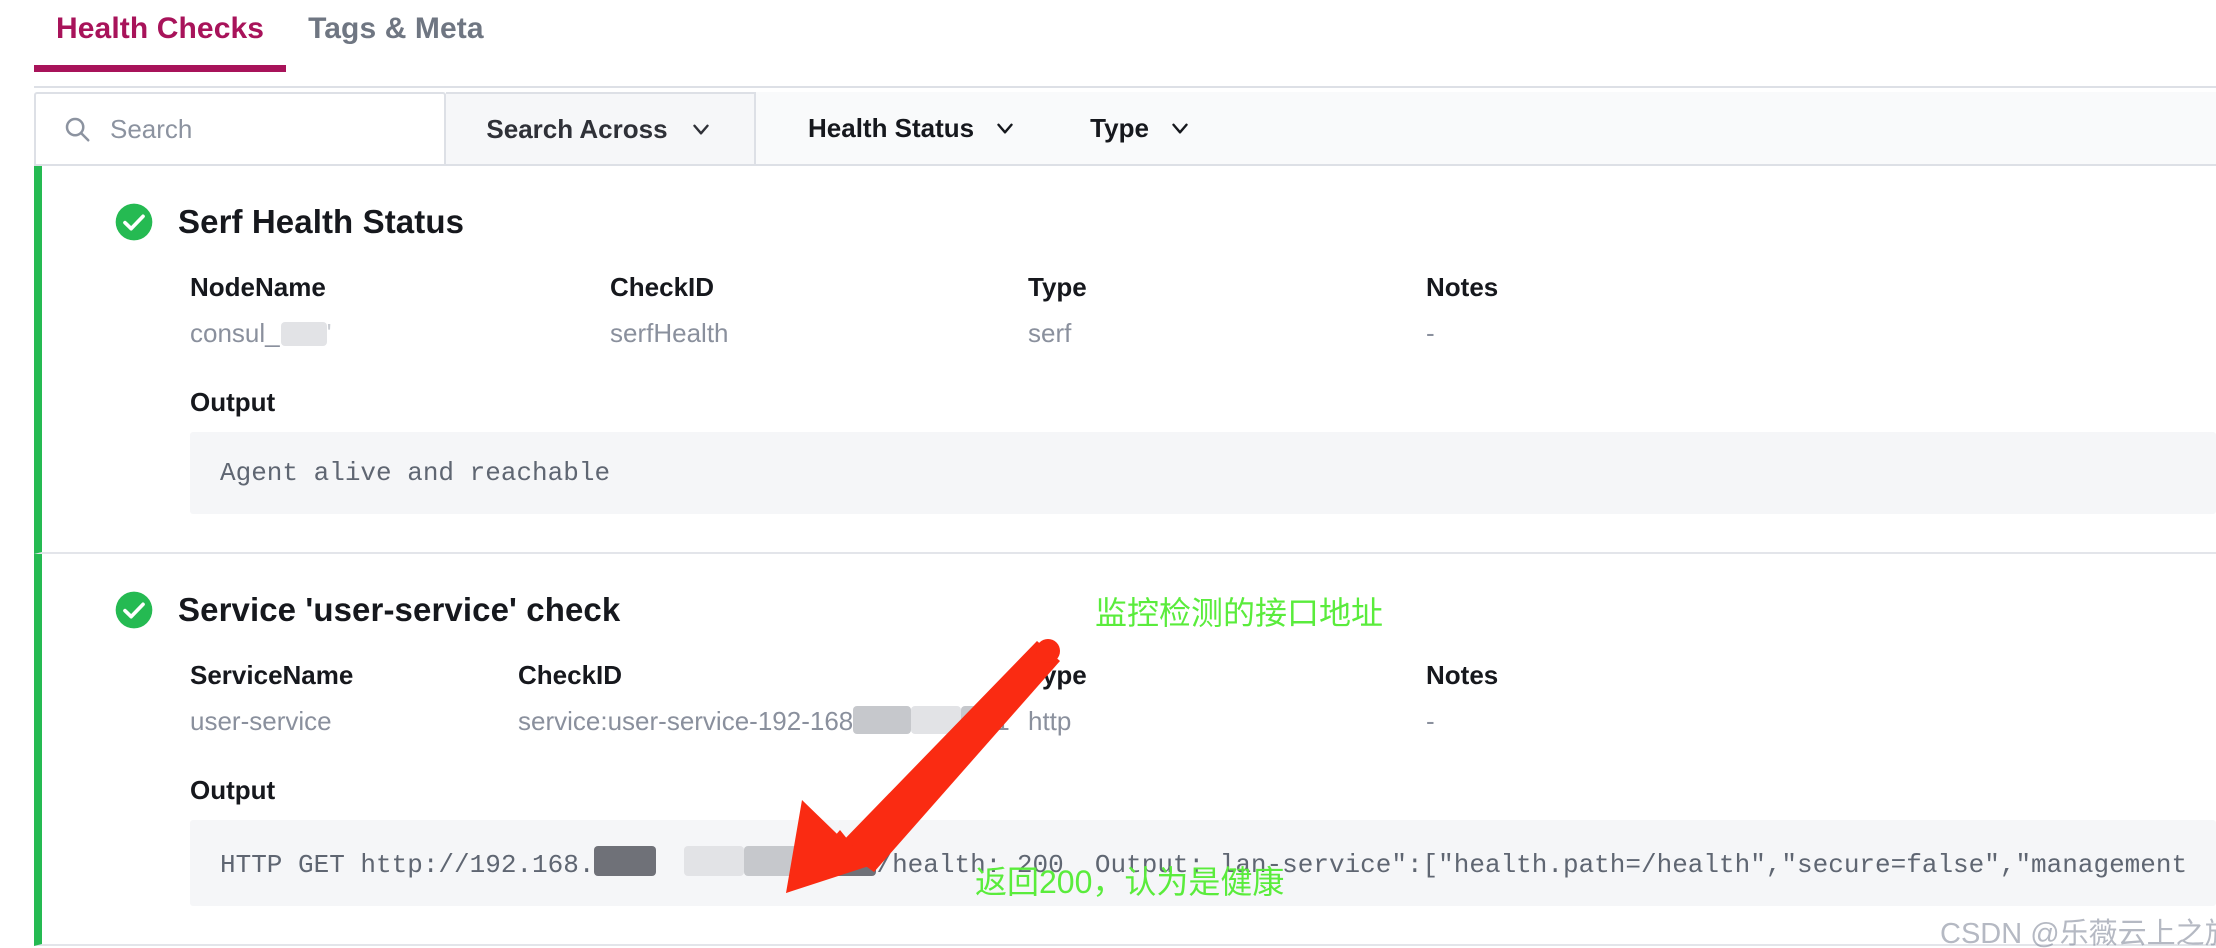 This screenshot has width=2216, height=948. I want to click on search-across-dropdown: Search Across, so click(601, 128).